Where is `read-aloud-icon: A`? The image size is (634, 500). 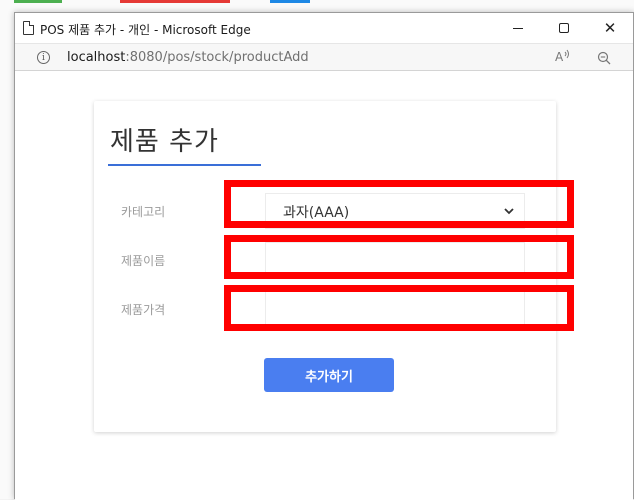 read-aloud-icon: A is located at coordinates (563, 58).